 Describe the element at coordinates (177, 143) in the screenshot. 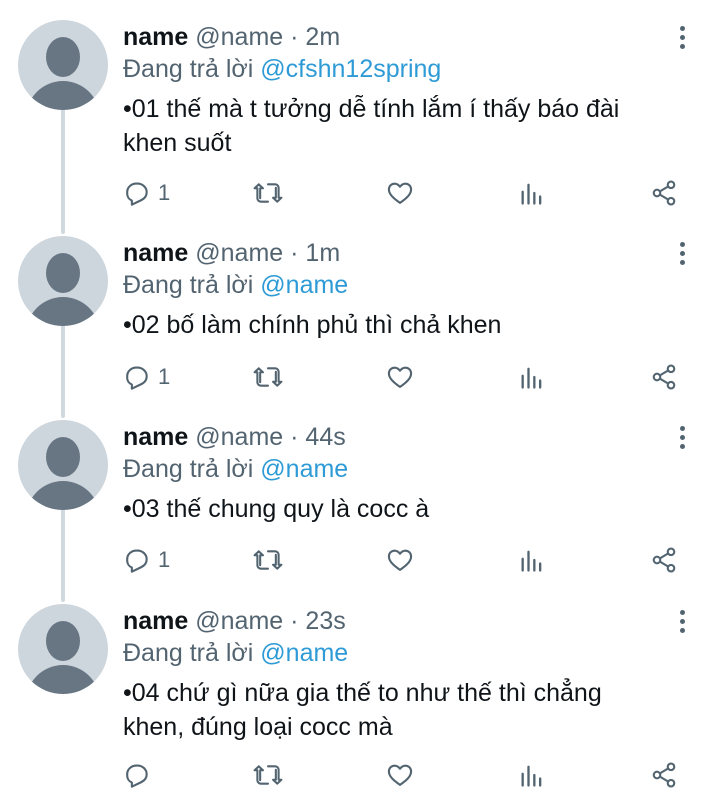

I see `tweet-text-line: khen suốt` at that location.